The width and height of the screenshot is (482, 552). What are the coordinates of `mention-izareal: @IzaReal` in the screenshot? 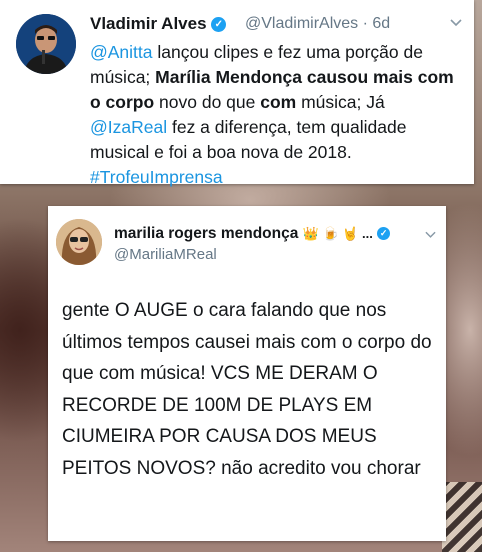 It's located at (128, 127).